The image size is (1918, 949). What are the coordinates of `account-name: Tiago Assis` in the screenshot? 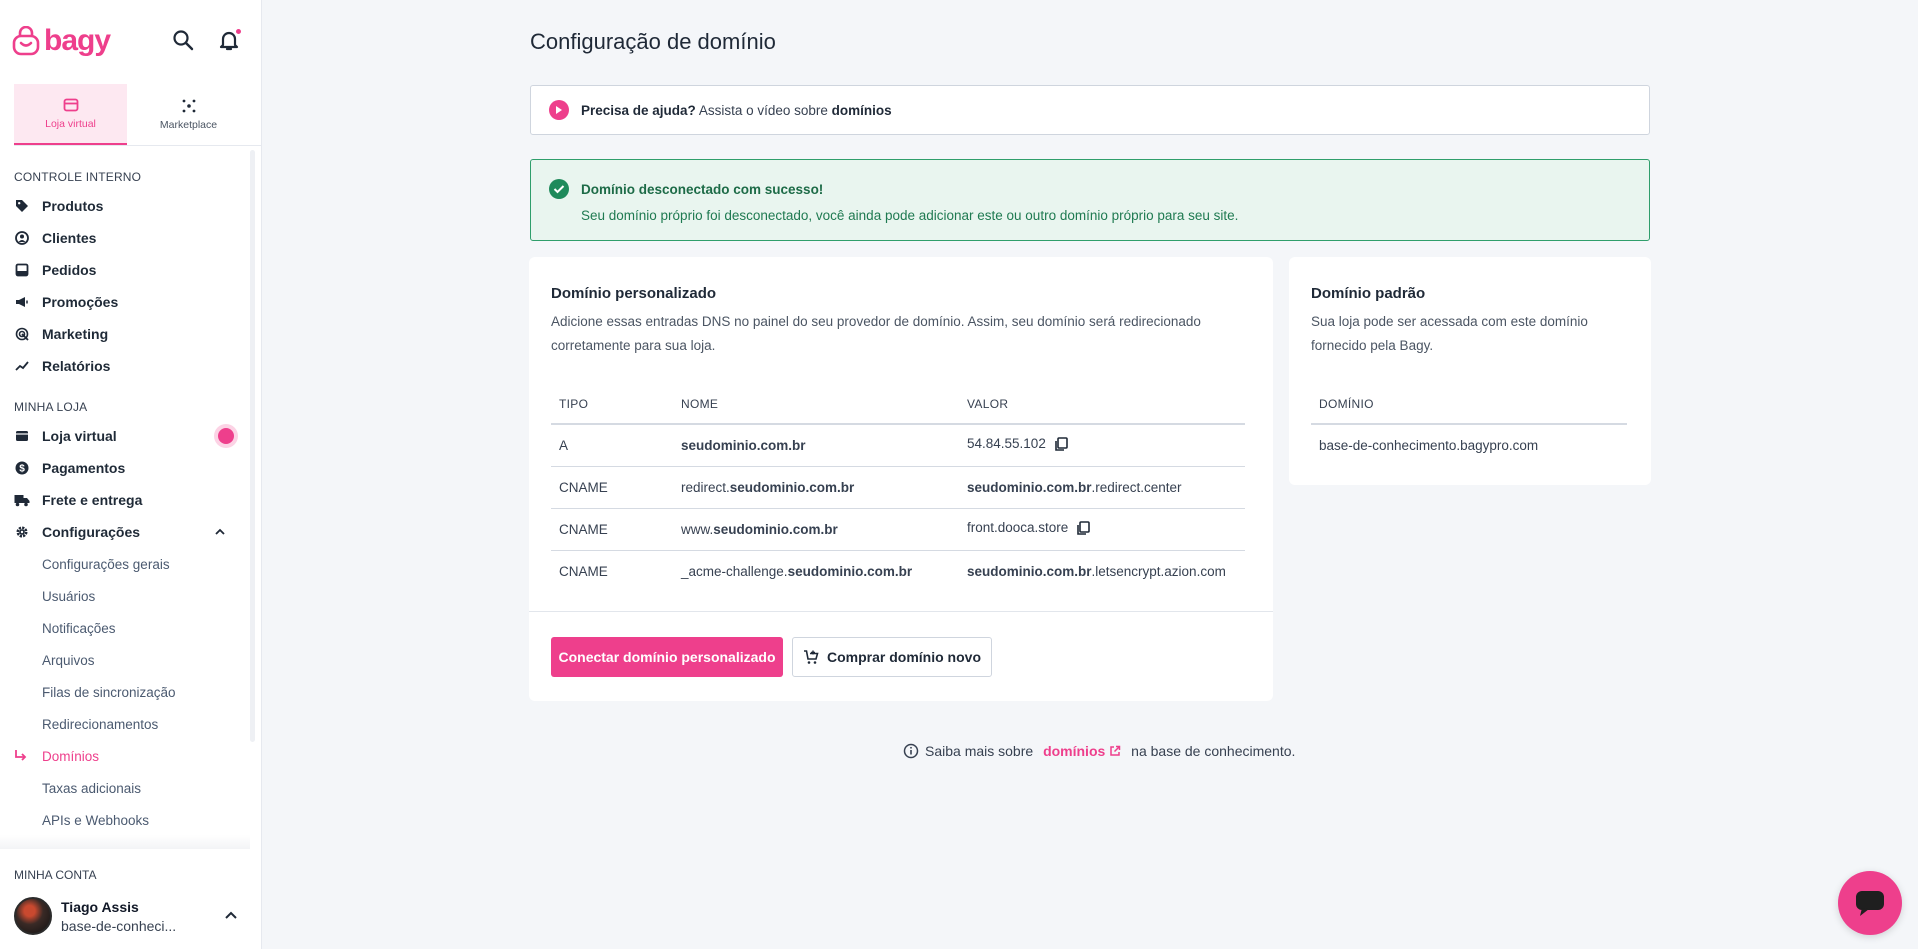 It's located at (100, 906).